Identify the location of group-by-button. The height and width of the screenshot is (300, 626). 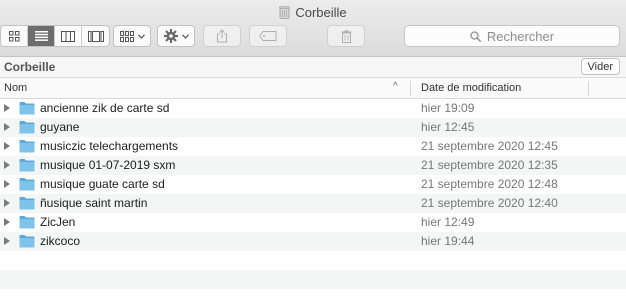
(132, 36).